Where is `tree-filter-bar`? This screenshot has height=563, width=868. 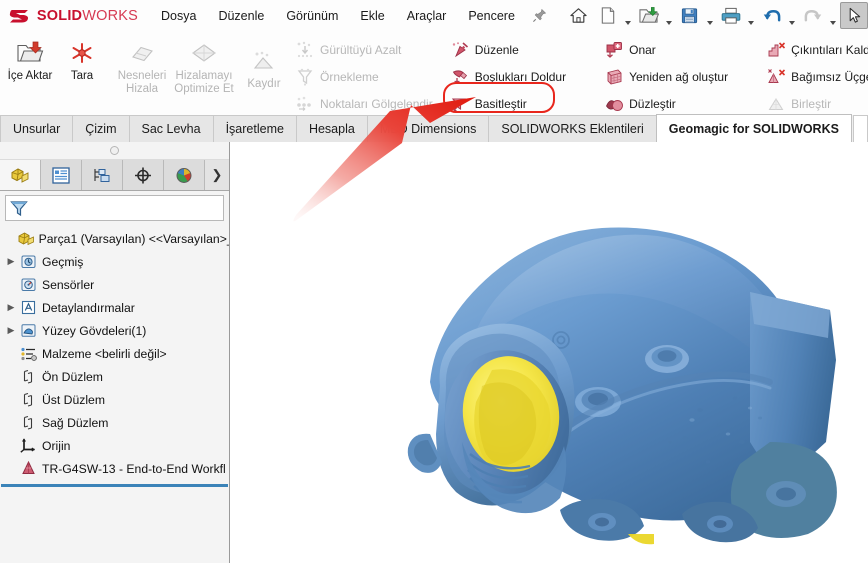 tree-filter-bar is located at coordinates (114, 208).